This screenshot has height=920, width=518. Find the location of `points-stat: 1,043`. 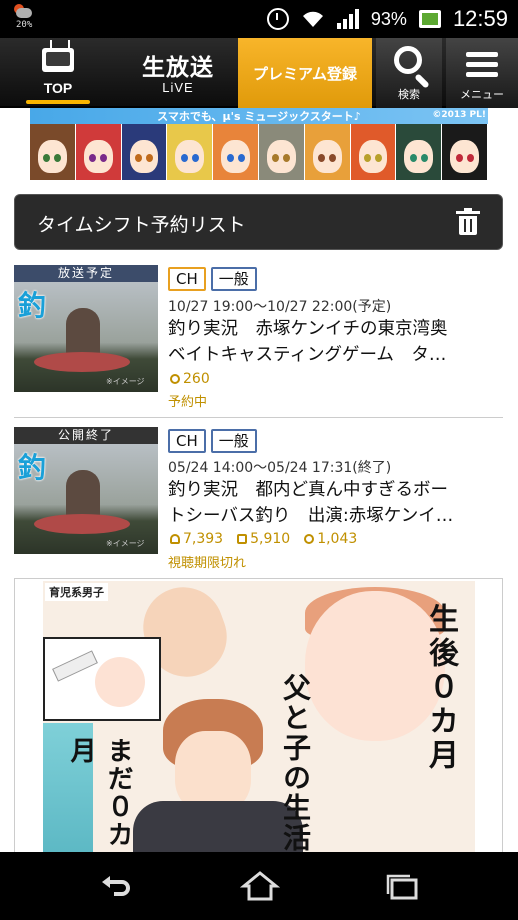

points-stat: 1,043 is located at coordinates (330, 539).